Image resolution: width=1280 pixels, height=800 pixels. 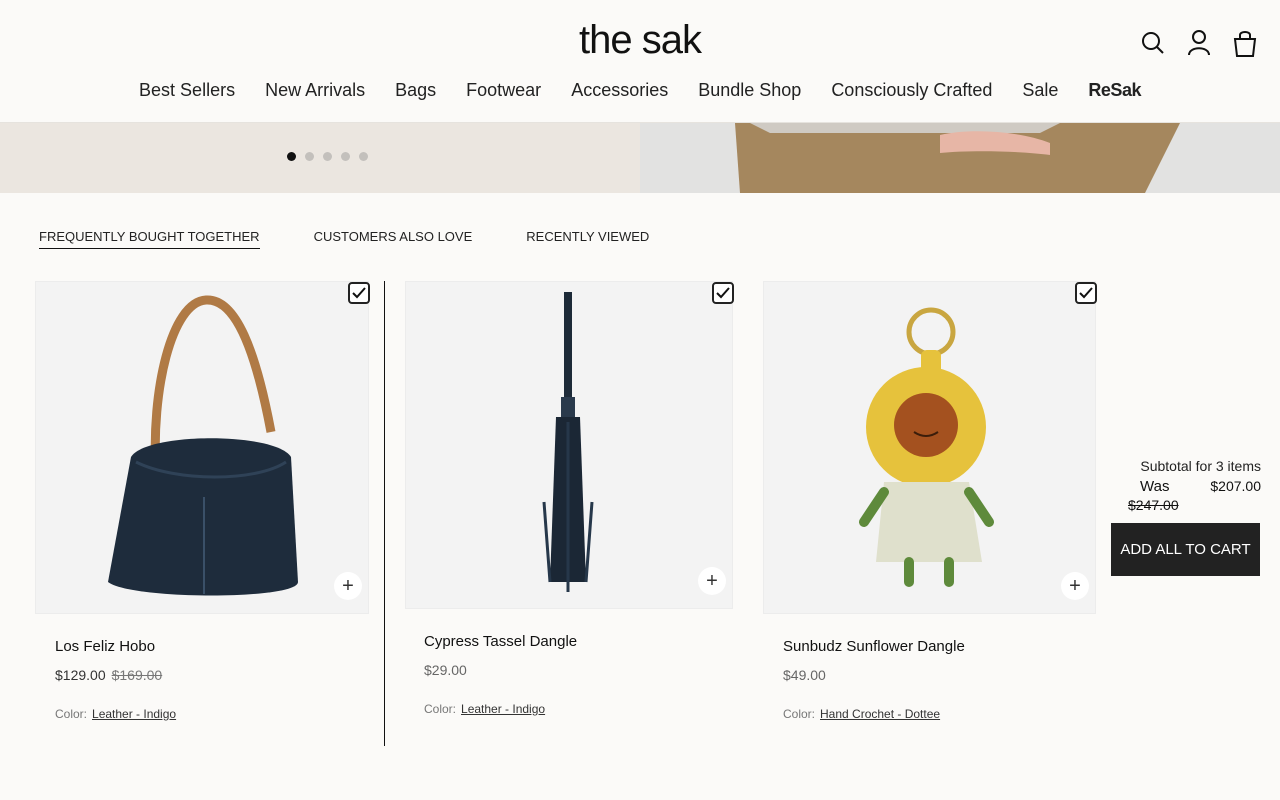 I want to click on nav-bundle-shop: Bundle Shop, so click(x=749, y=90).